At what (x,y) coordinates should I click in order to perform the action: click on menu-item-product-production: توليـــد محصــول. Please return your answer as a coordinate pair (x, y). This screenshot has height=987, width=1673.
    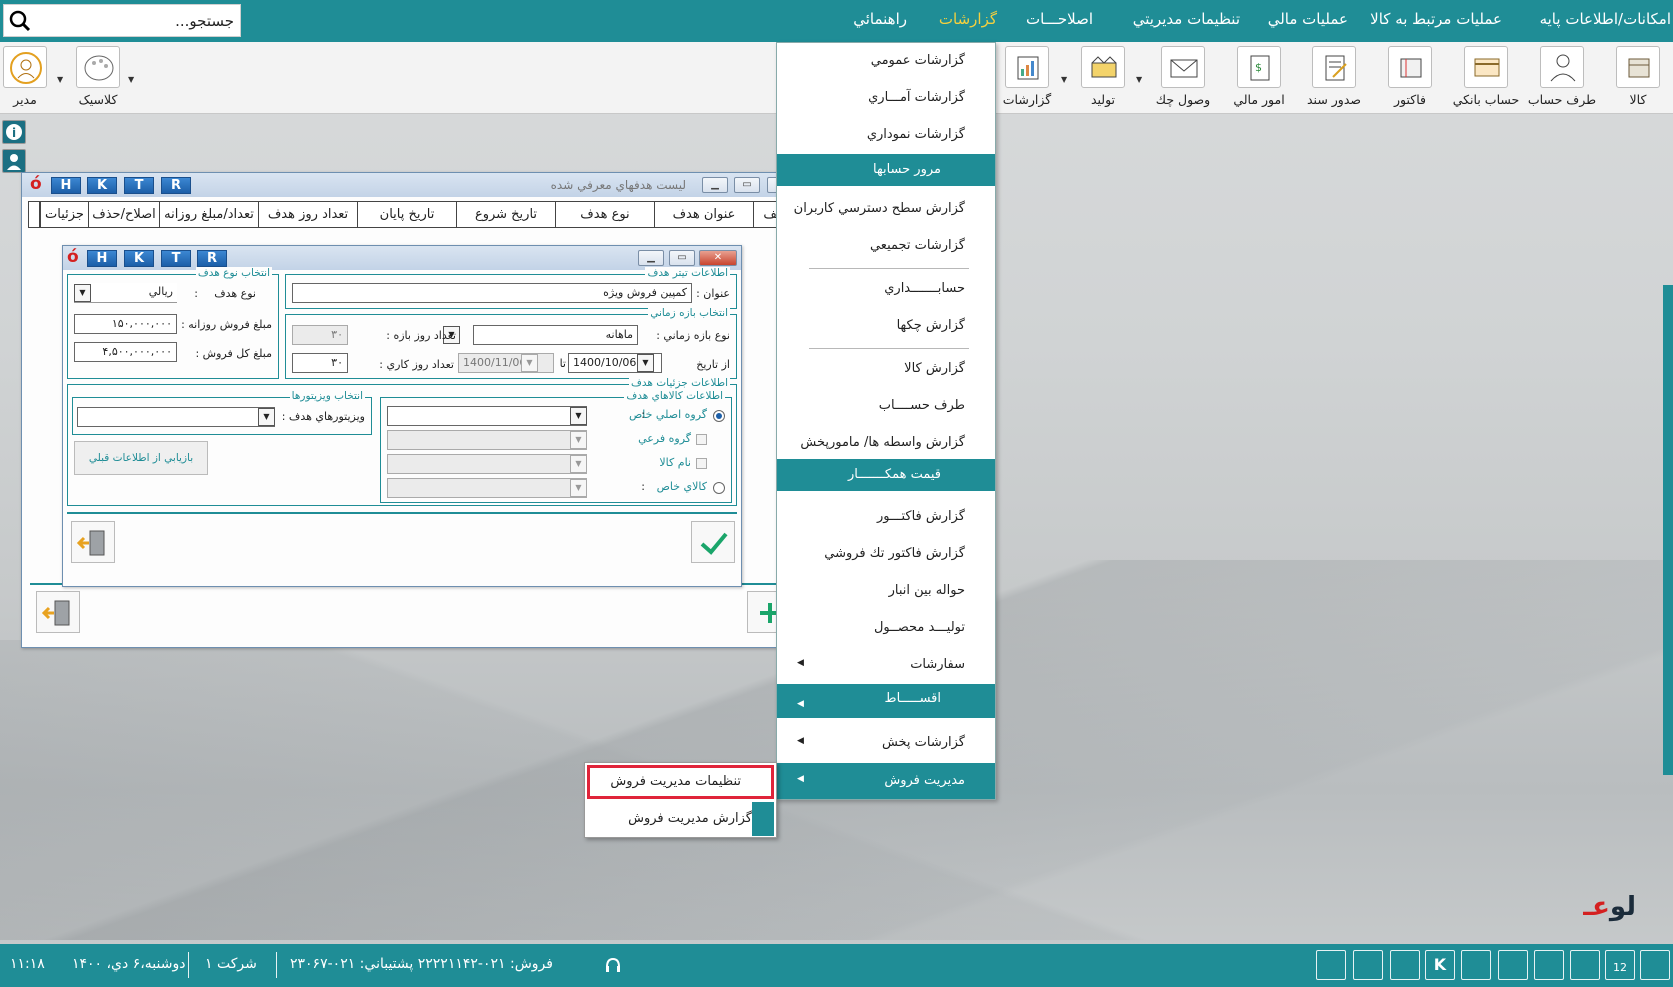
    Looking at the image, I should click on (886, 628).